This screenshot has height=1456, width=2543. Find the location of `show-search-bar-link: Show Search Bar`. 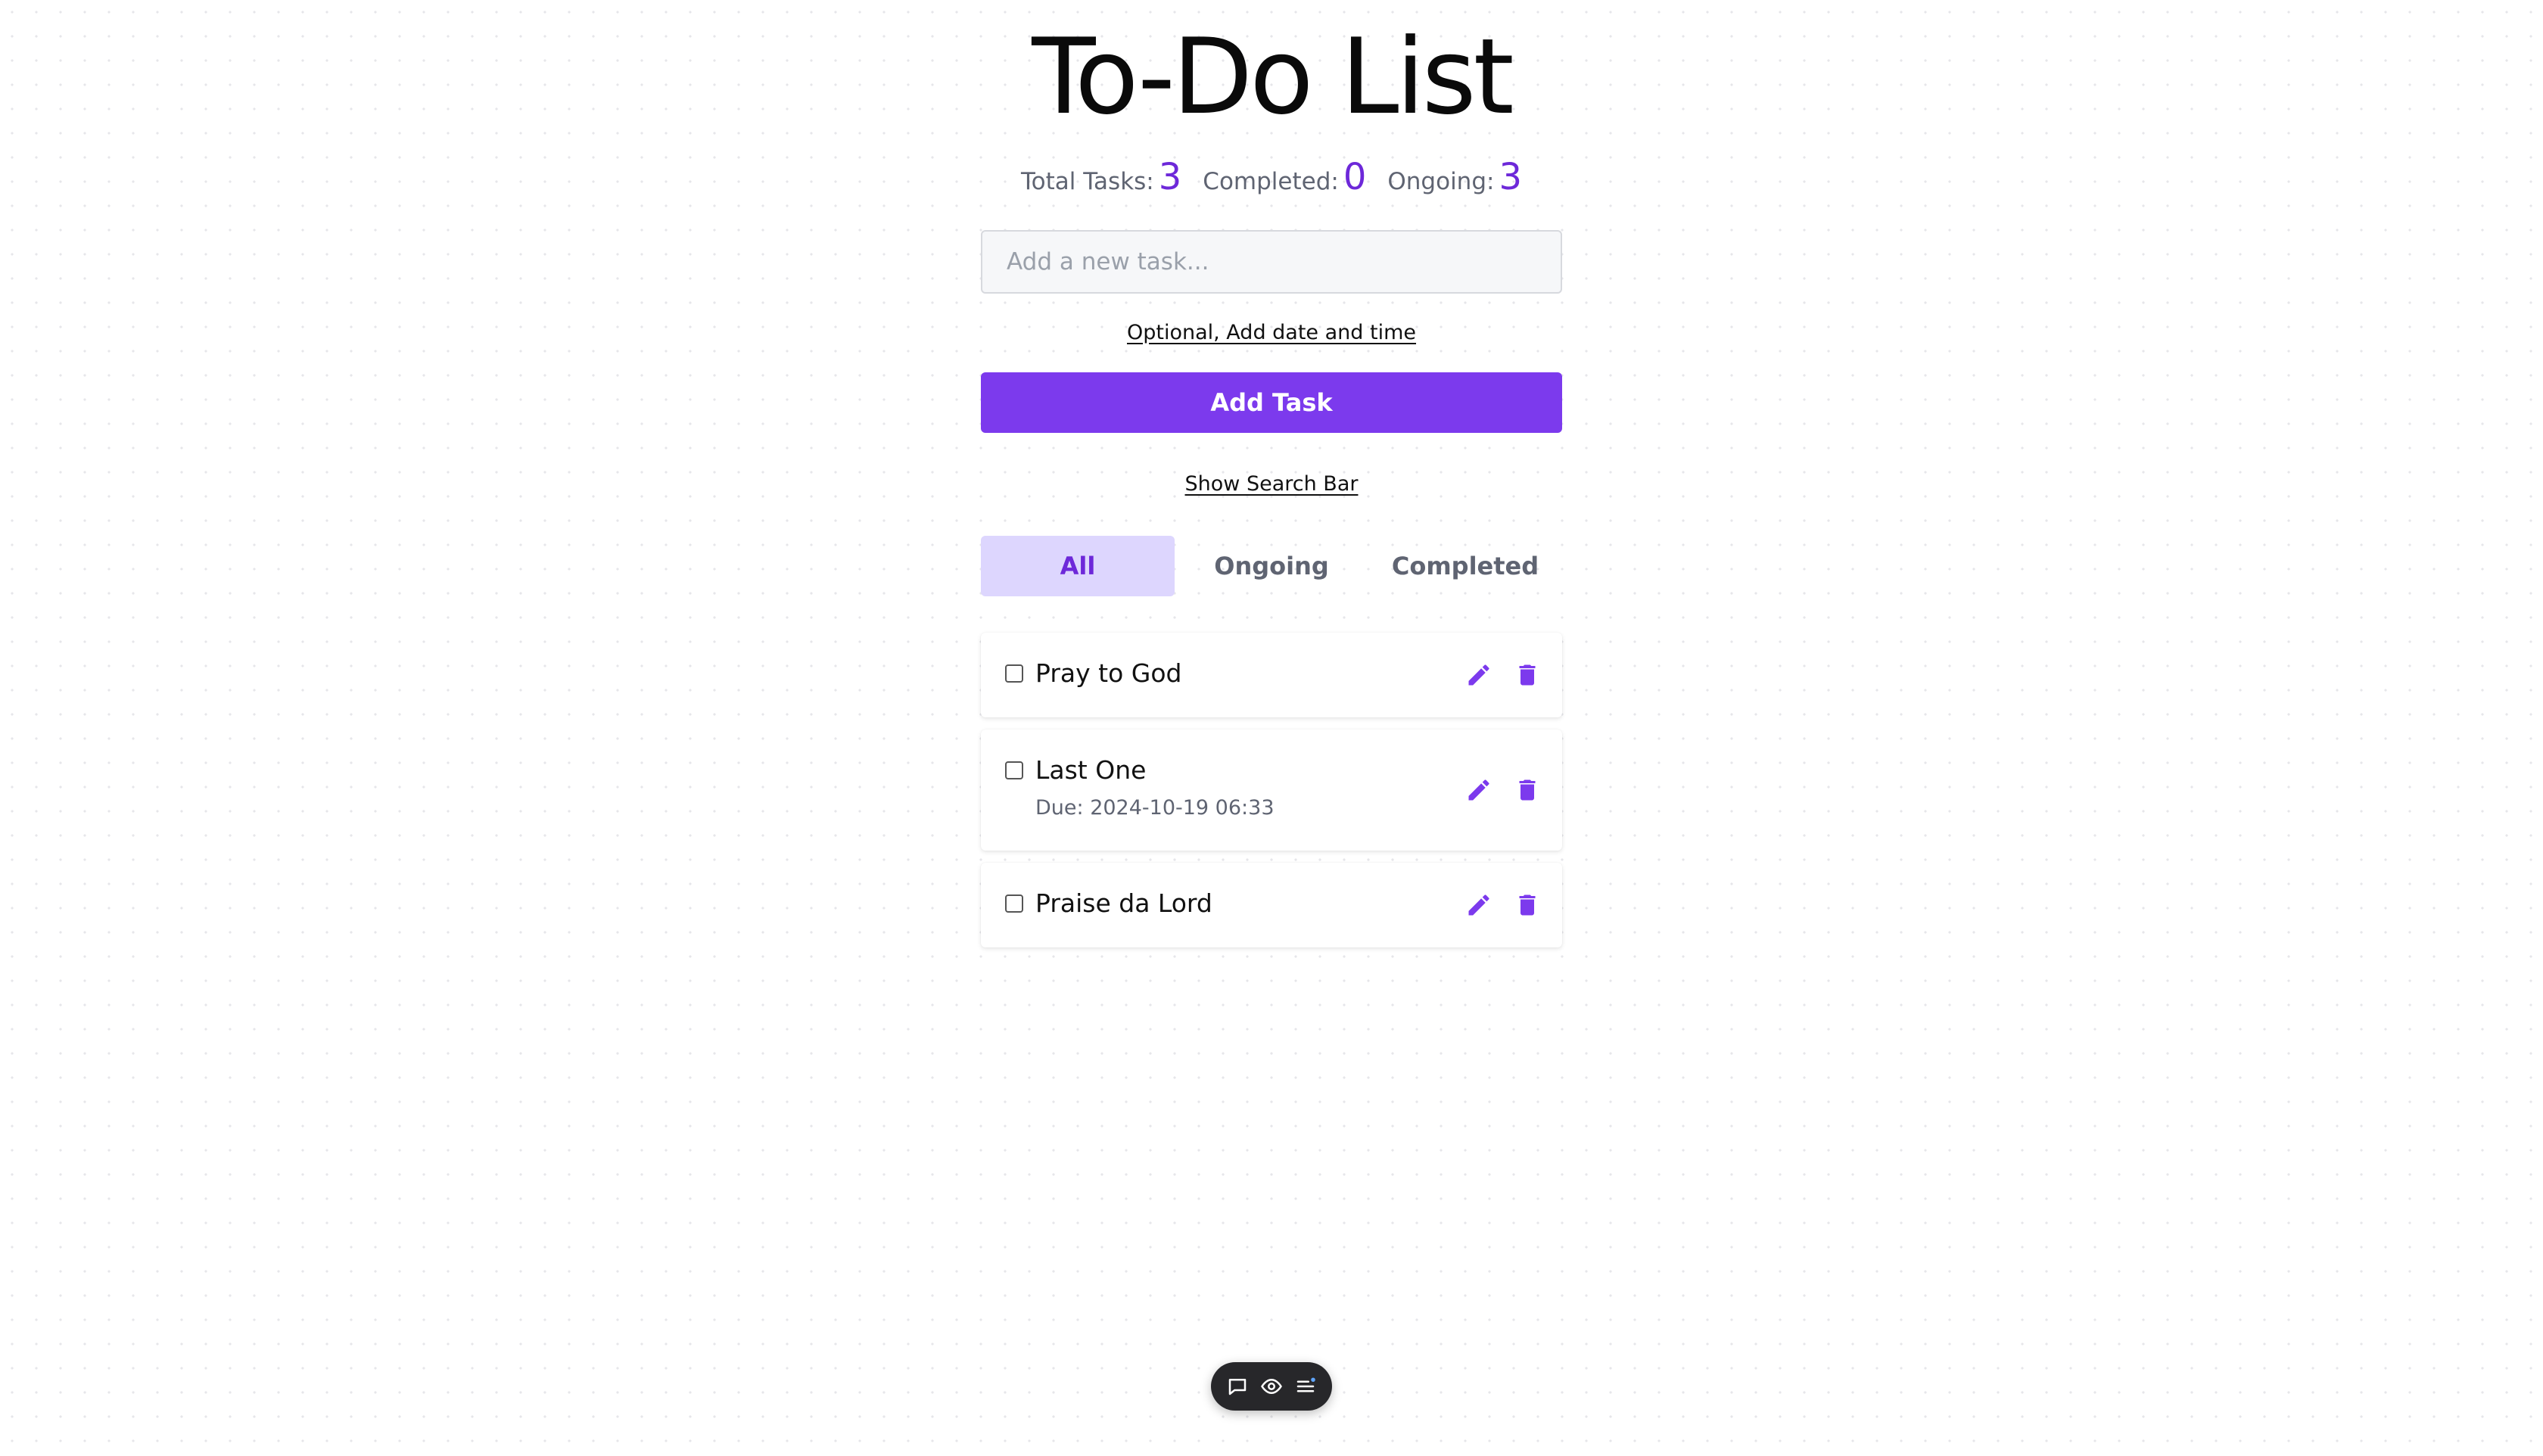

show-search-bar-link: Show Search Bar is located at coordinates (1271, 484).